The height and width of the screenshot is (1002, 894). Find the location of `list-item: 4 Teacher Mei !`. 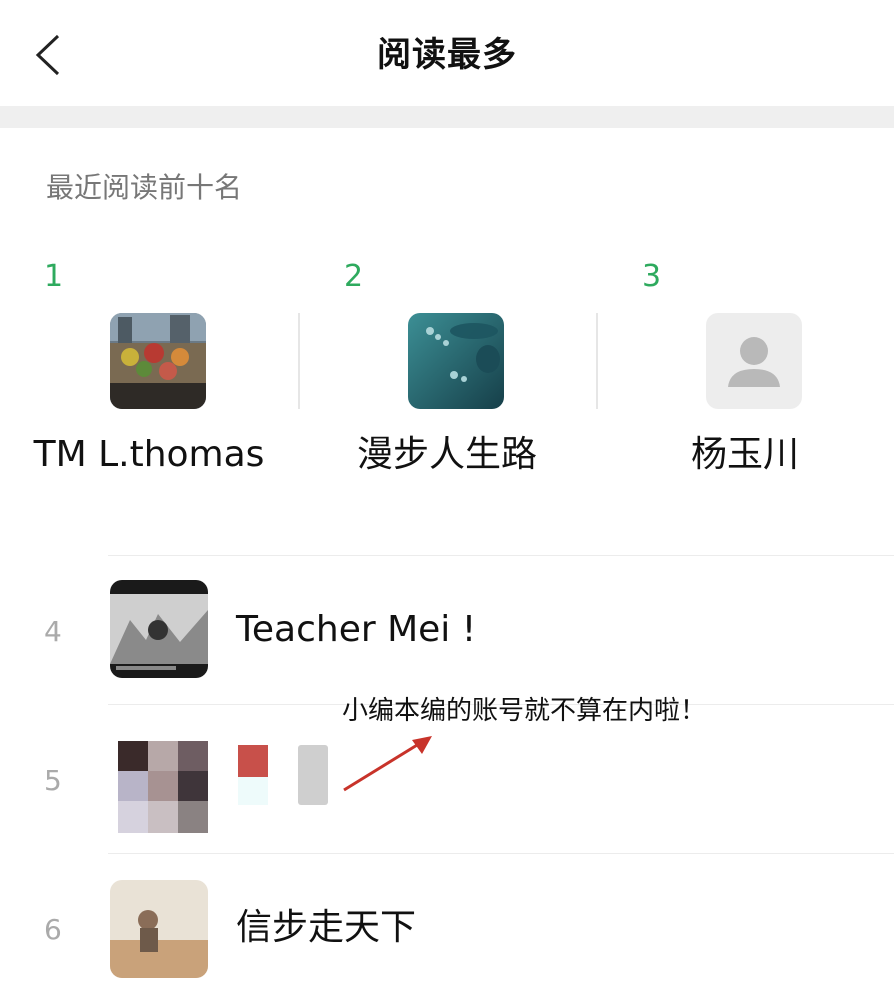

list-item: 4 Teacher Mei ! is located at coordinates (447, 630).